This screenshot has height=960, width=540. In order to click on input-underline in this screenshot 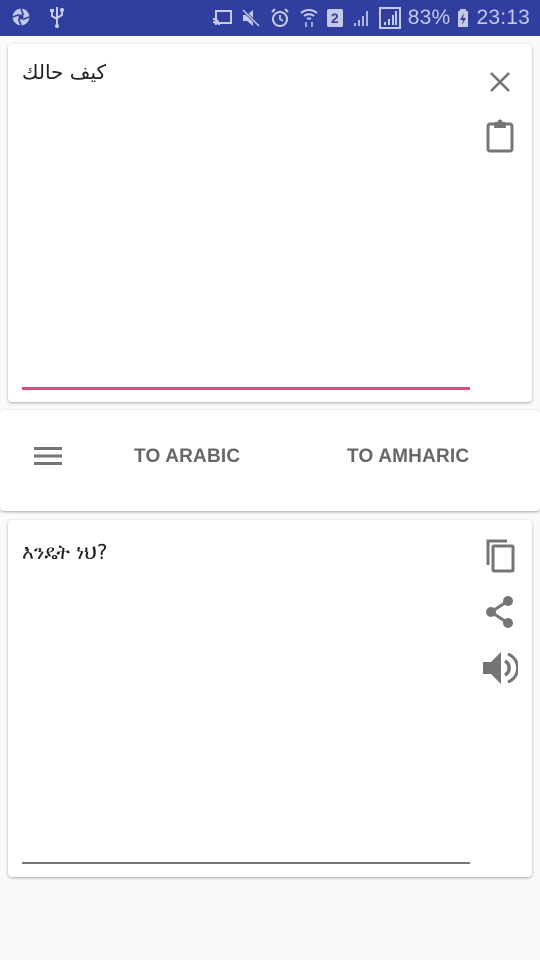, I will do `click(246, 388)`.